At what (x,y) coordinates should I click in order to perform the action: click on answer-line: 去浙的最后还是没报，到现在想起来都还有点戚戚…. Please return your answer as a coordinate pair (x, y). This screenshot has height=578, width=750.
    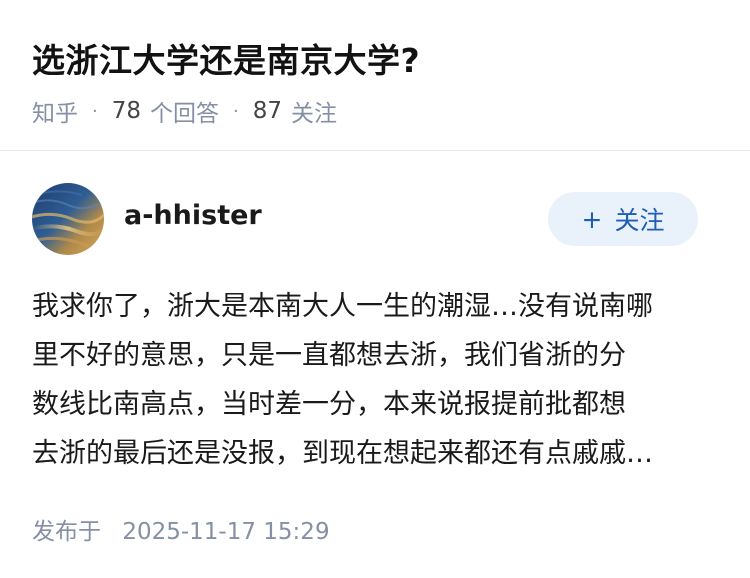
    Looking at the image, I should click on (342, 453).